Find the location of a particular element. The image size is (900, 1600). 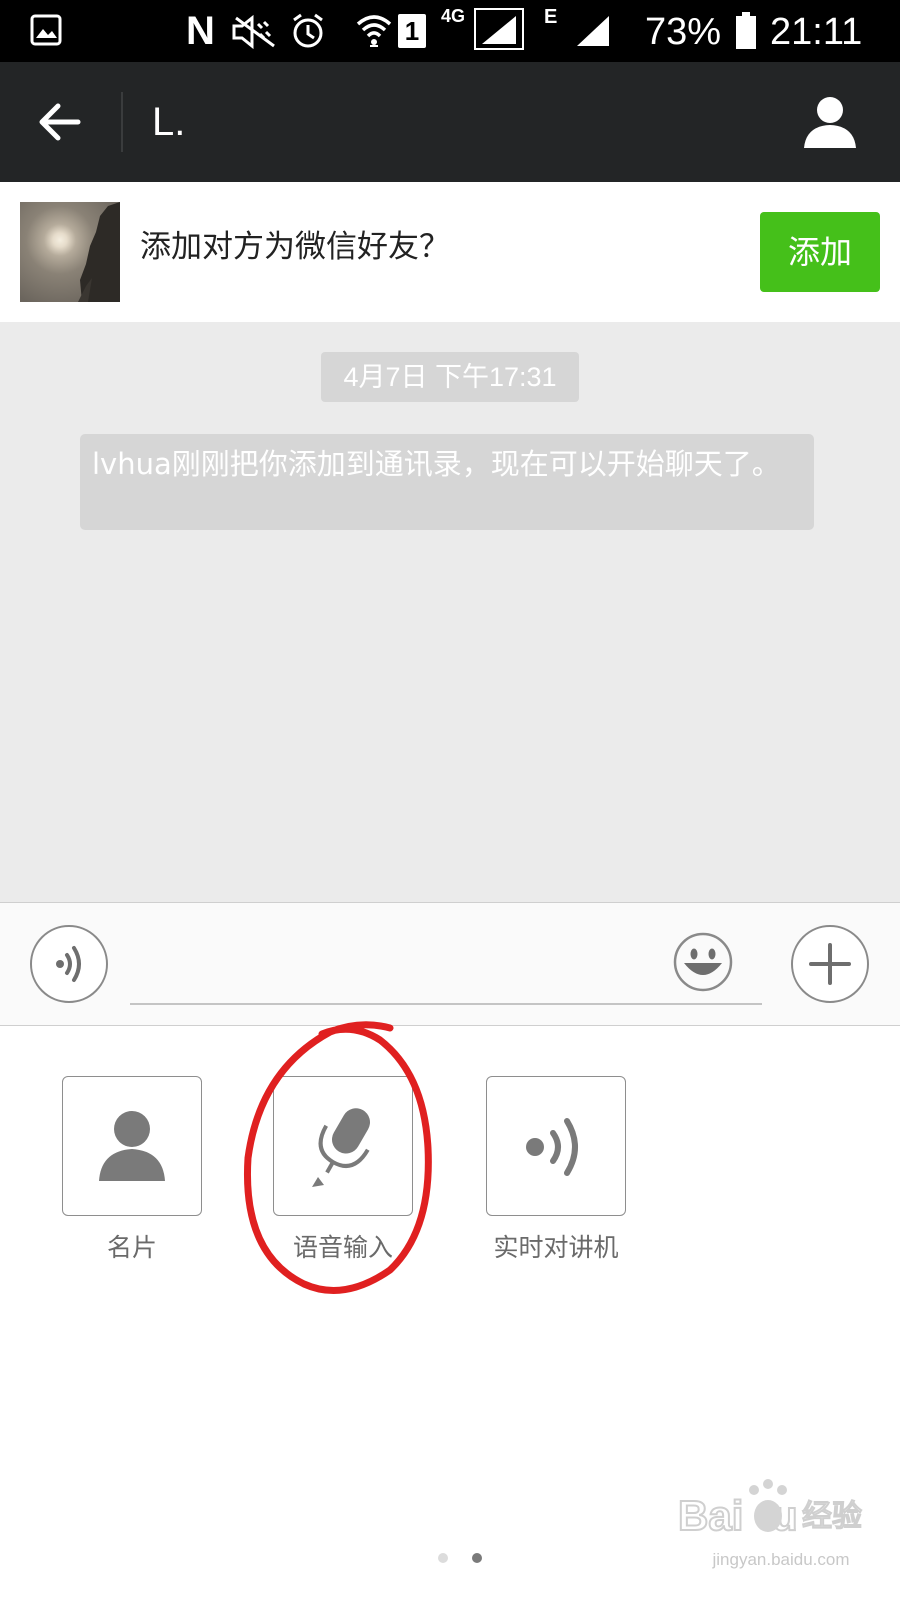

chat-title: L. is located at coordinates (169, 122).